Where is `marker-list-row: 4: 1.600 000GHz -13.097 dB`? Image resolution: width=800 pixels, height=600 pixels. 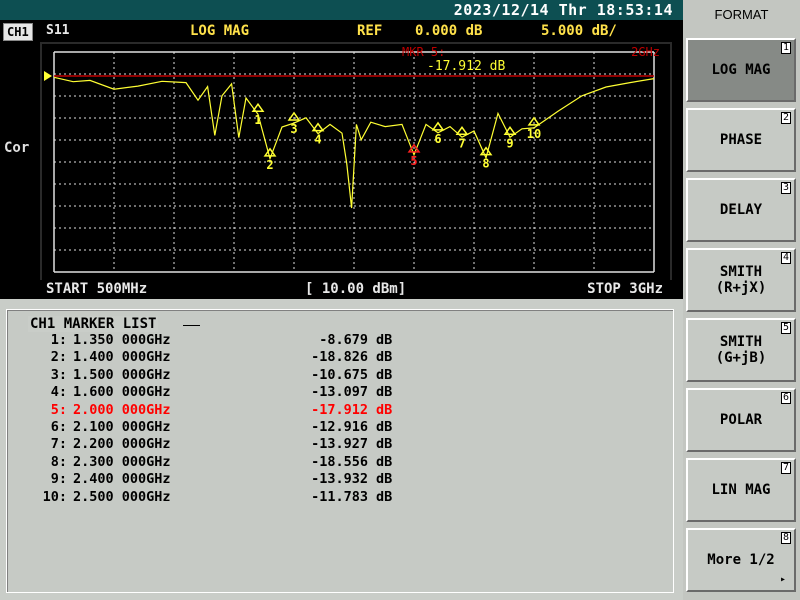
marker-list-row: 4: 1.600 000GHz -13.097 dB is located at coordinates (211, 392).